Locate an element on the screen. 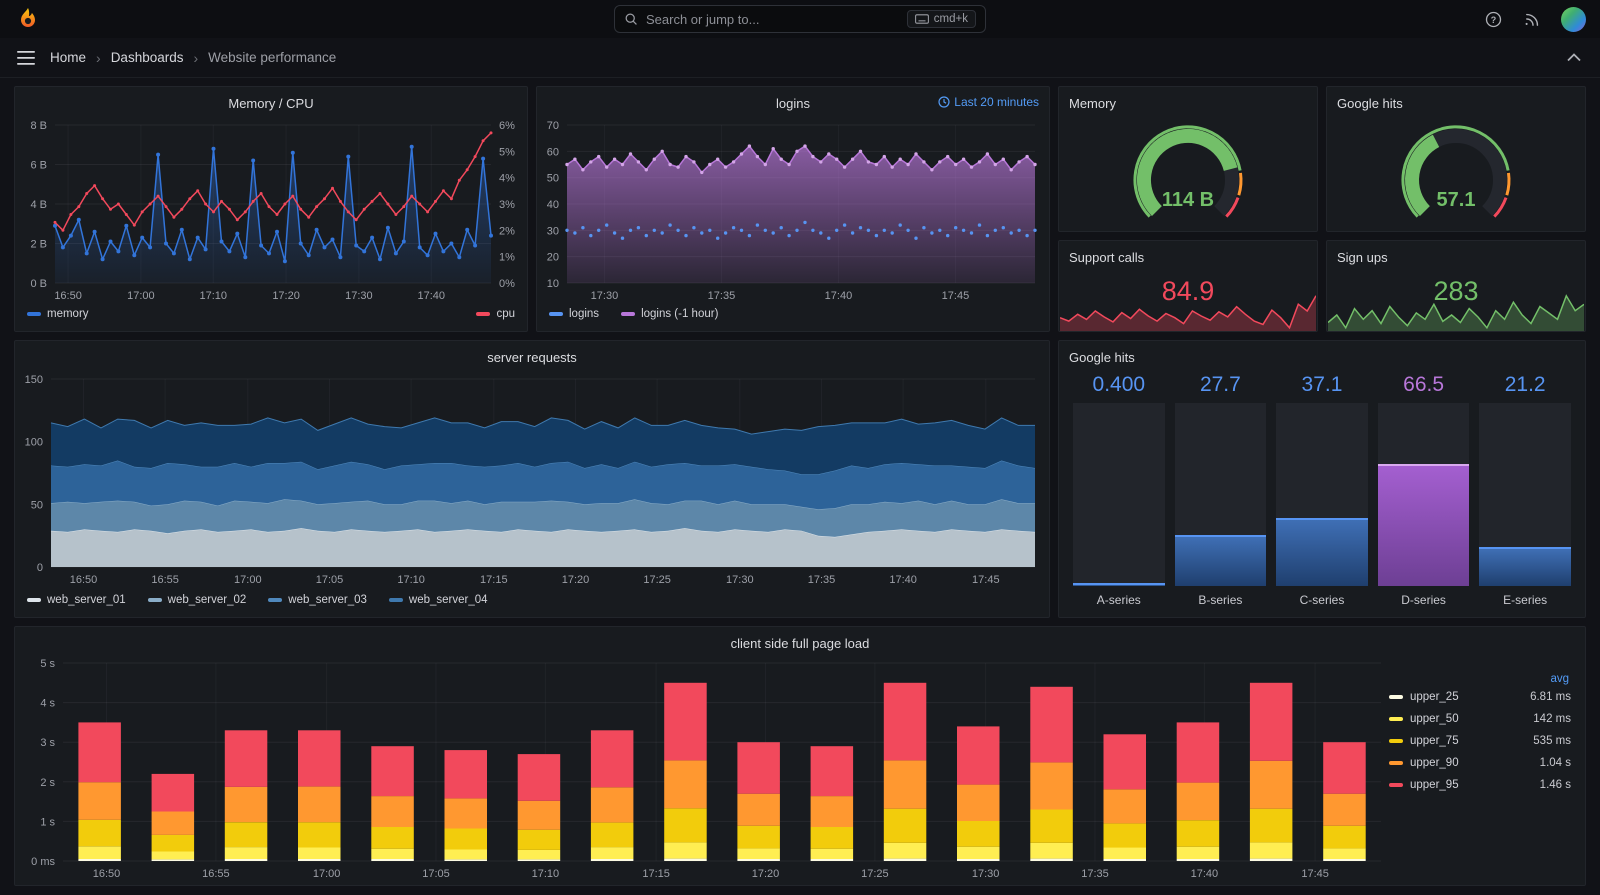 Image resolution: width=1600 pixels, height=895 pixels. bar-gauge-a-series: 0.400 A-series is located at coordinates (1119, 489).